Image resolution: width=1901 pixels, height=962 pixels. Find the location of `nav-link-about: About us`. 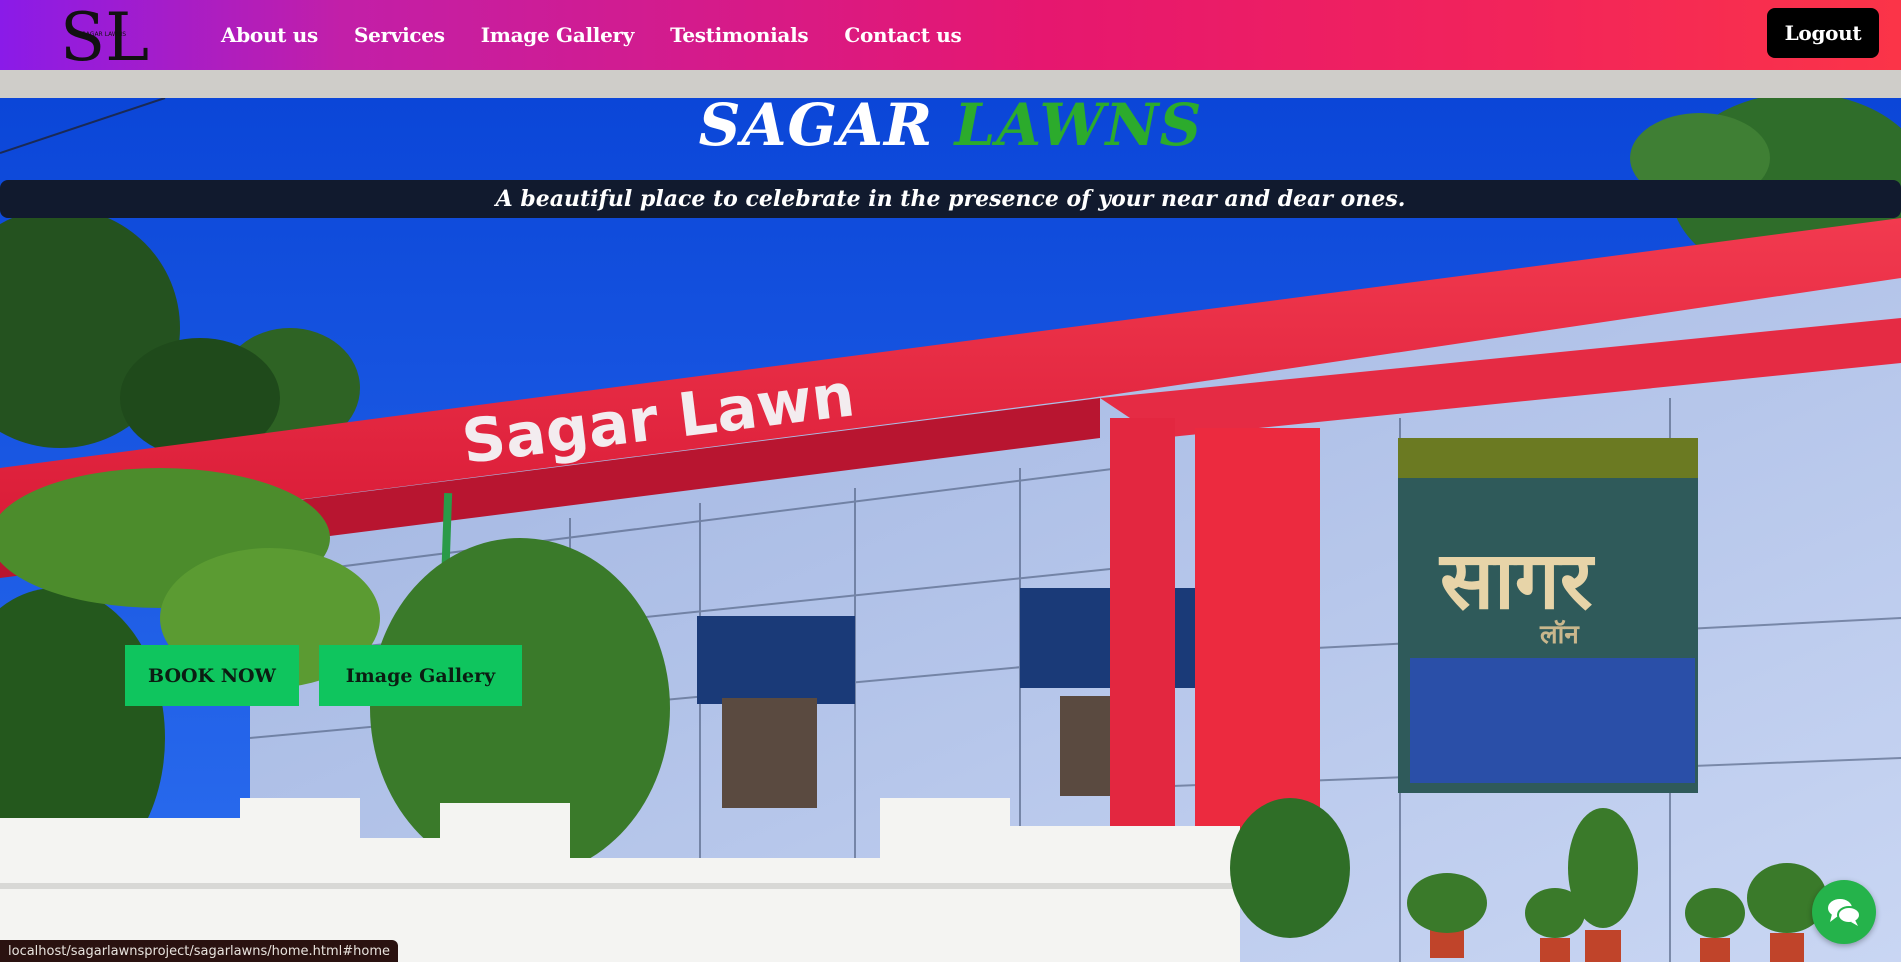

nav-link-about: About us is located at coordinates (269, 35).